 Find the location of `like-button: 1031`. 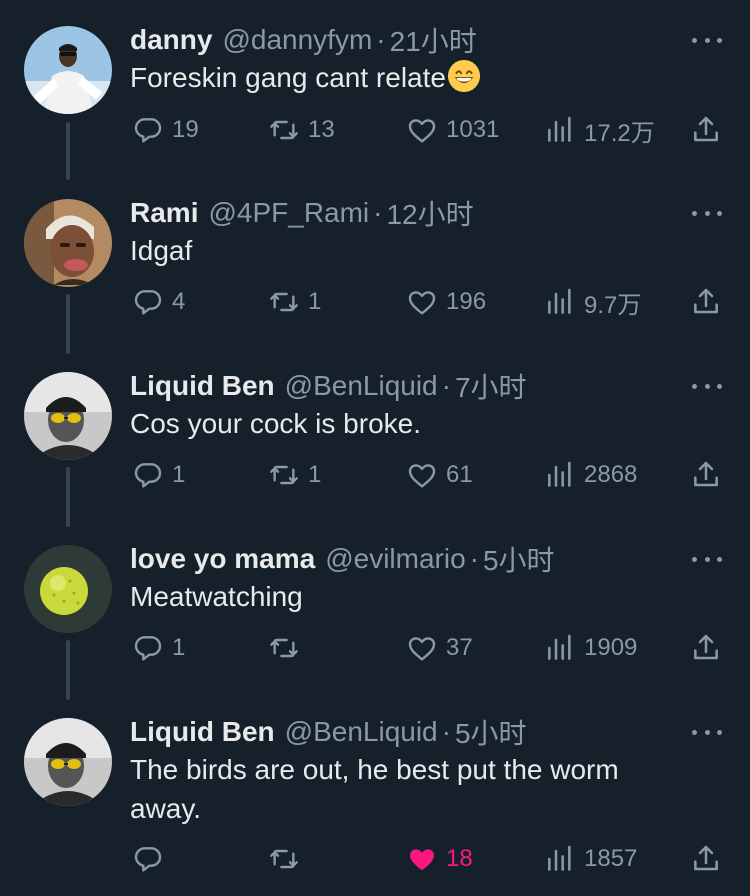

like-button: 1031 is located at coordinates (452, 130).